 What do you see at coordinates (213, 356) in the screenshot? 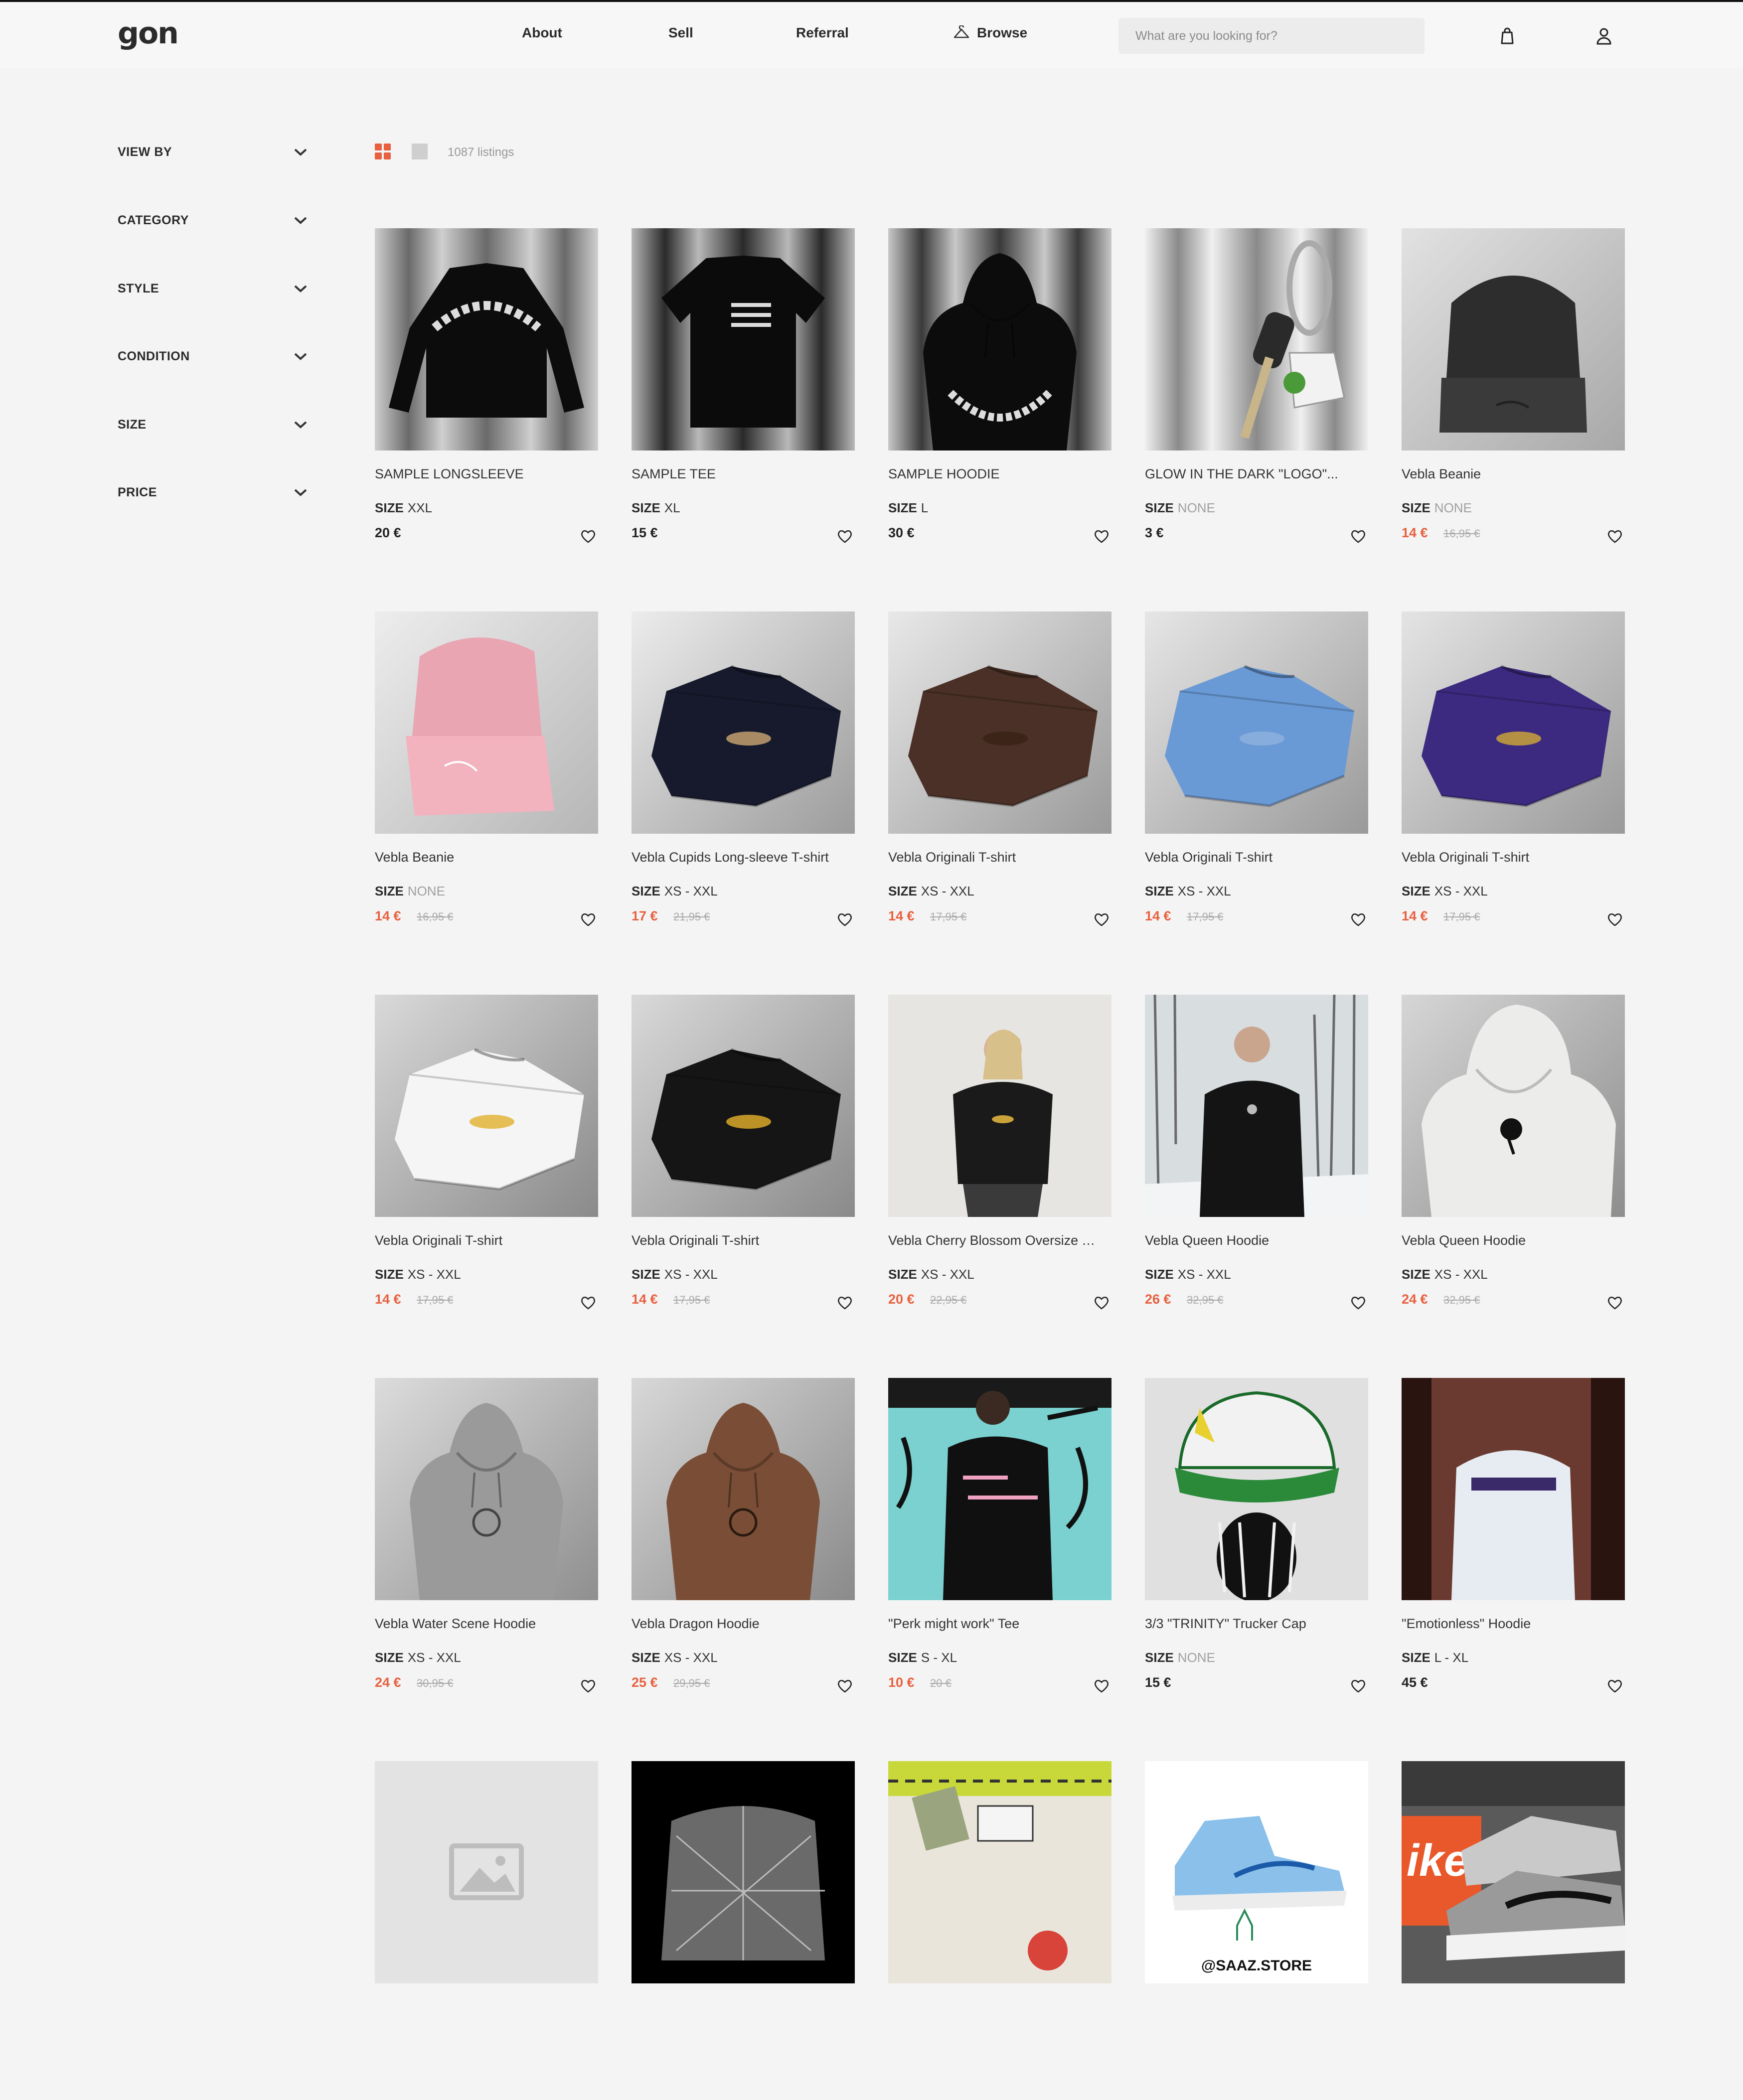
I see `filter-condition: CONDITION` at bounding box center [213, 356].